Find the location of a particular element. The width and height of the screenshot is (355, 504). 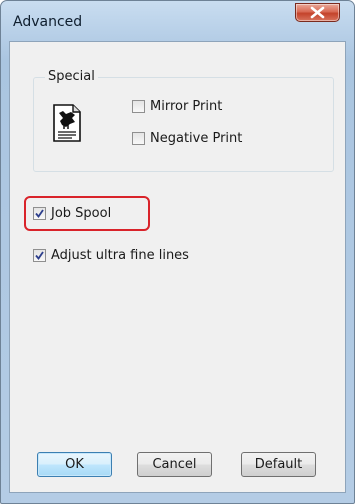

adjust-fine-lines-option: Adjust ultra fine lines is located at coordinates (111, 255).